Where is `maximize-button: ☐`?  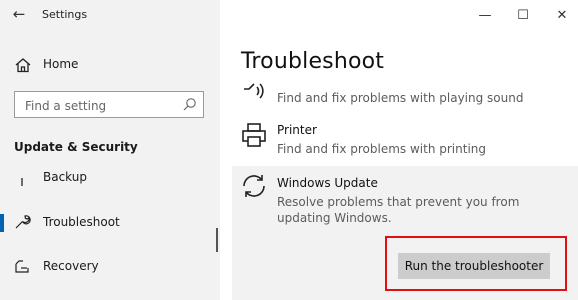
maximize-button: ☐ is located at coordinates (523, 15).